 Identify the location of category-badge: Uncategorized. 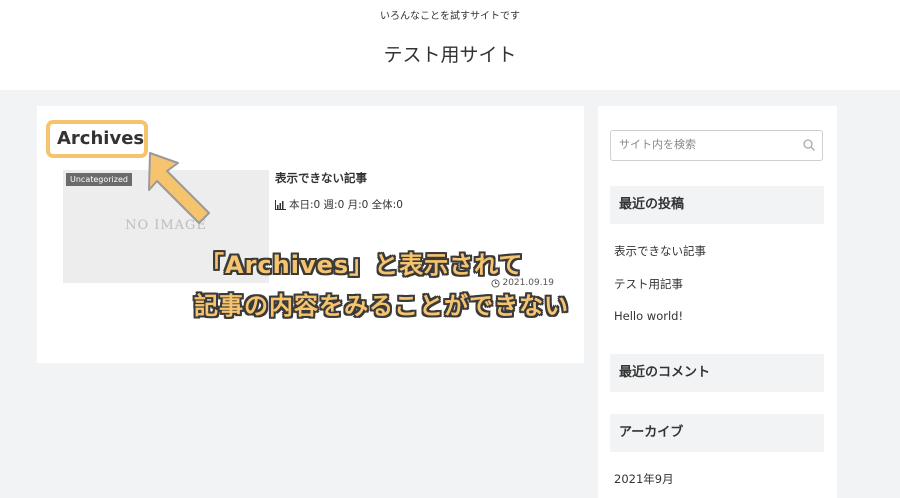
(99, 179).